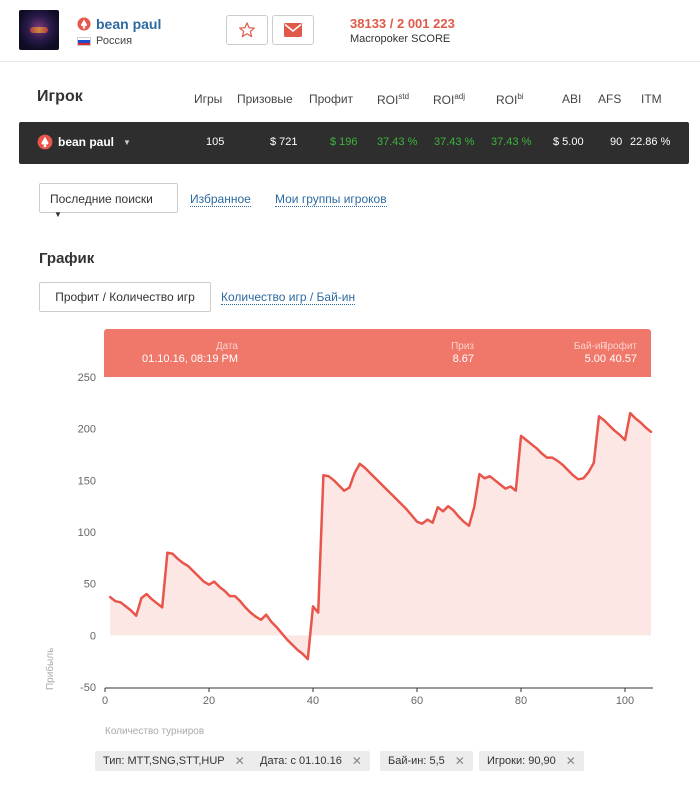 The image size is (700, 790). I want to click on y-tick-label: 200, so click(87, 430).